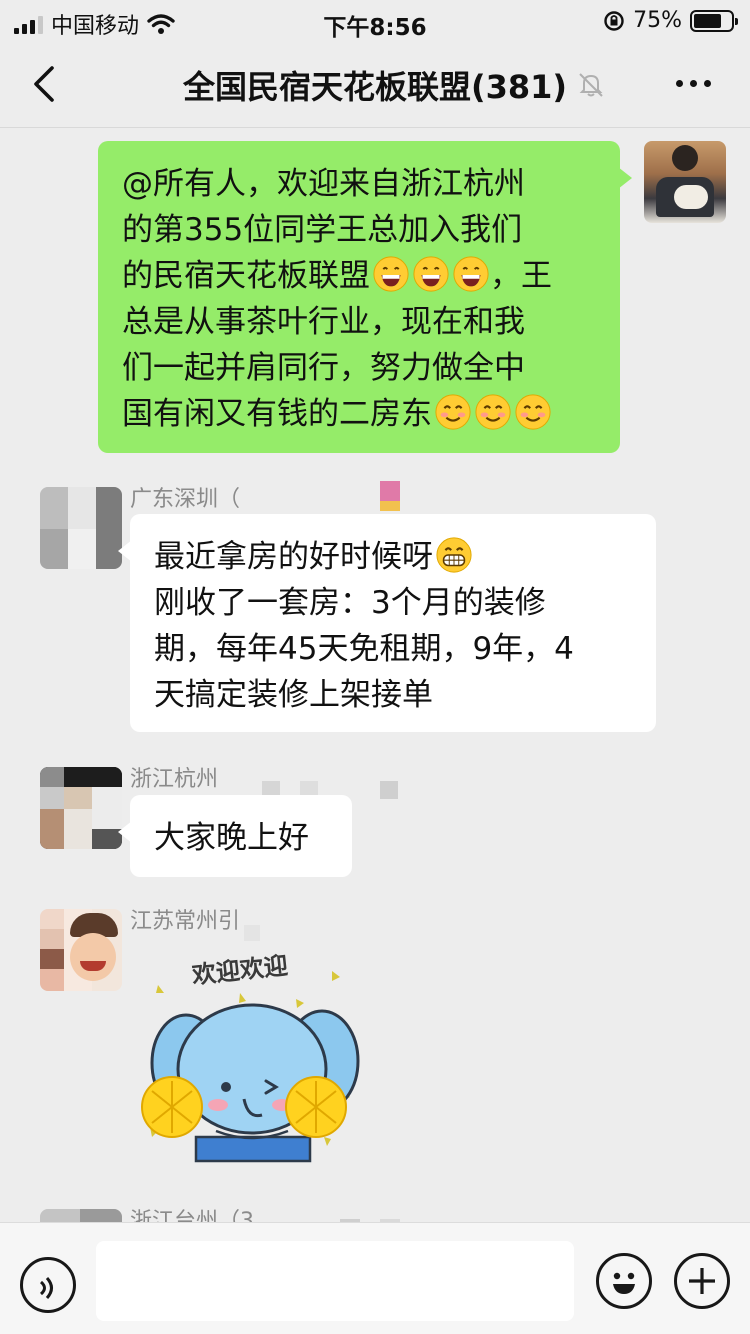 The image size is (750, 1334). I want to click on message-text: 国有闲又有钱的二房东, so click(277, 414).